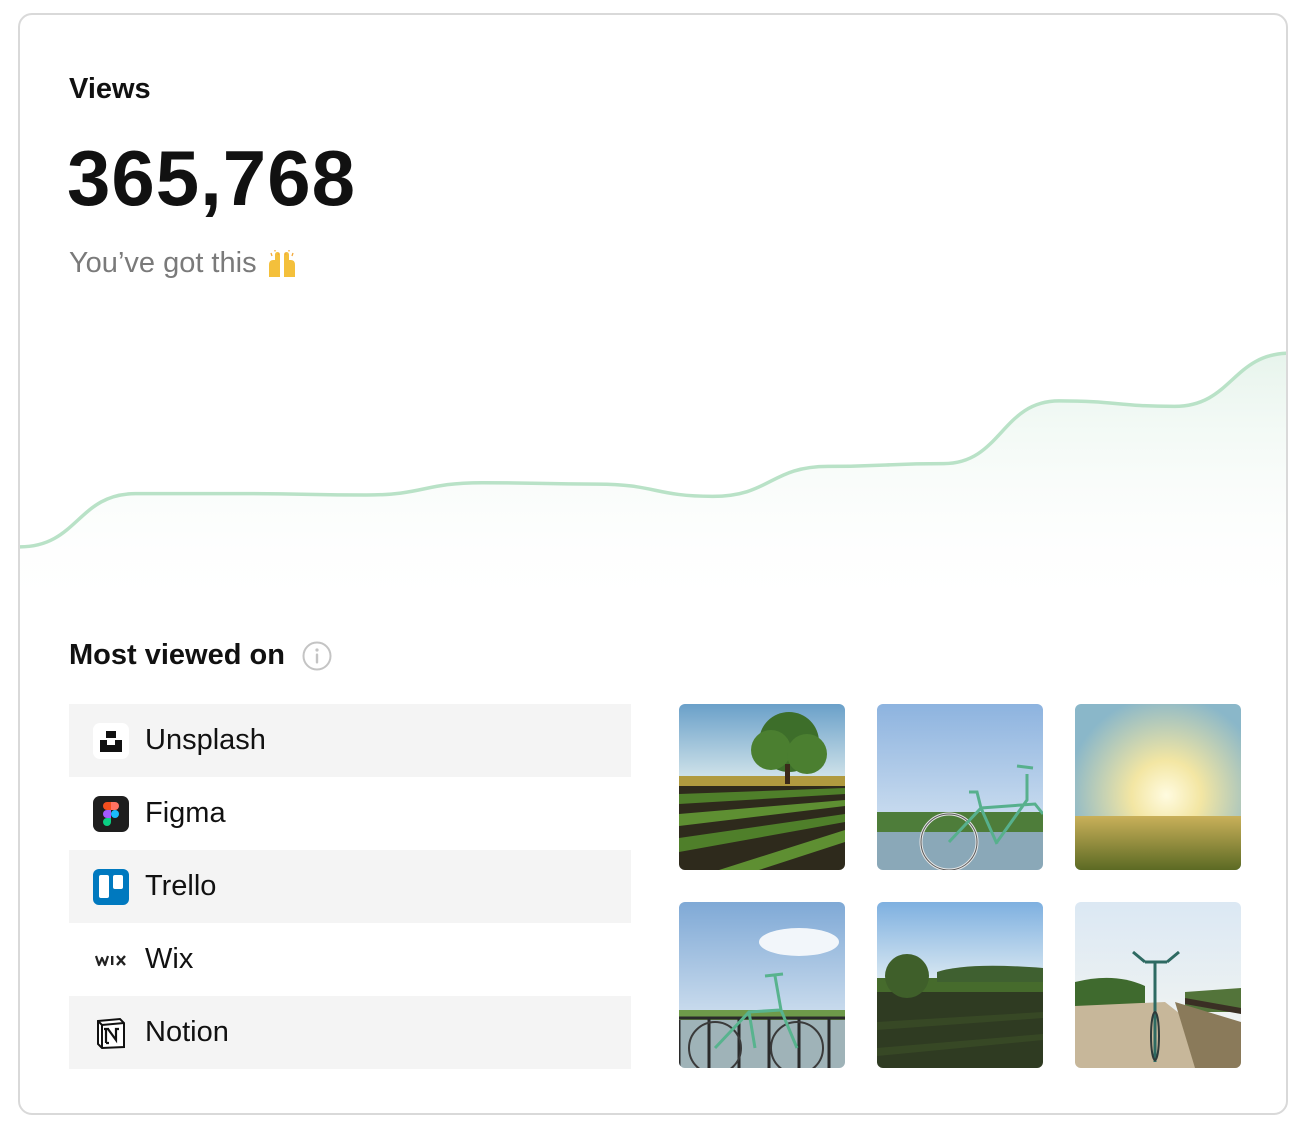 This screenshot has height=1132, width=1304. What do you see at coordinates (181, 886) in the screenshot?
I see `source-label: Trello` at bounding box center [181, 886].